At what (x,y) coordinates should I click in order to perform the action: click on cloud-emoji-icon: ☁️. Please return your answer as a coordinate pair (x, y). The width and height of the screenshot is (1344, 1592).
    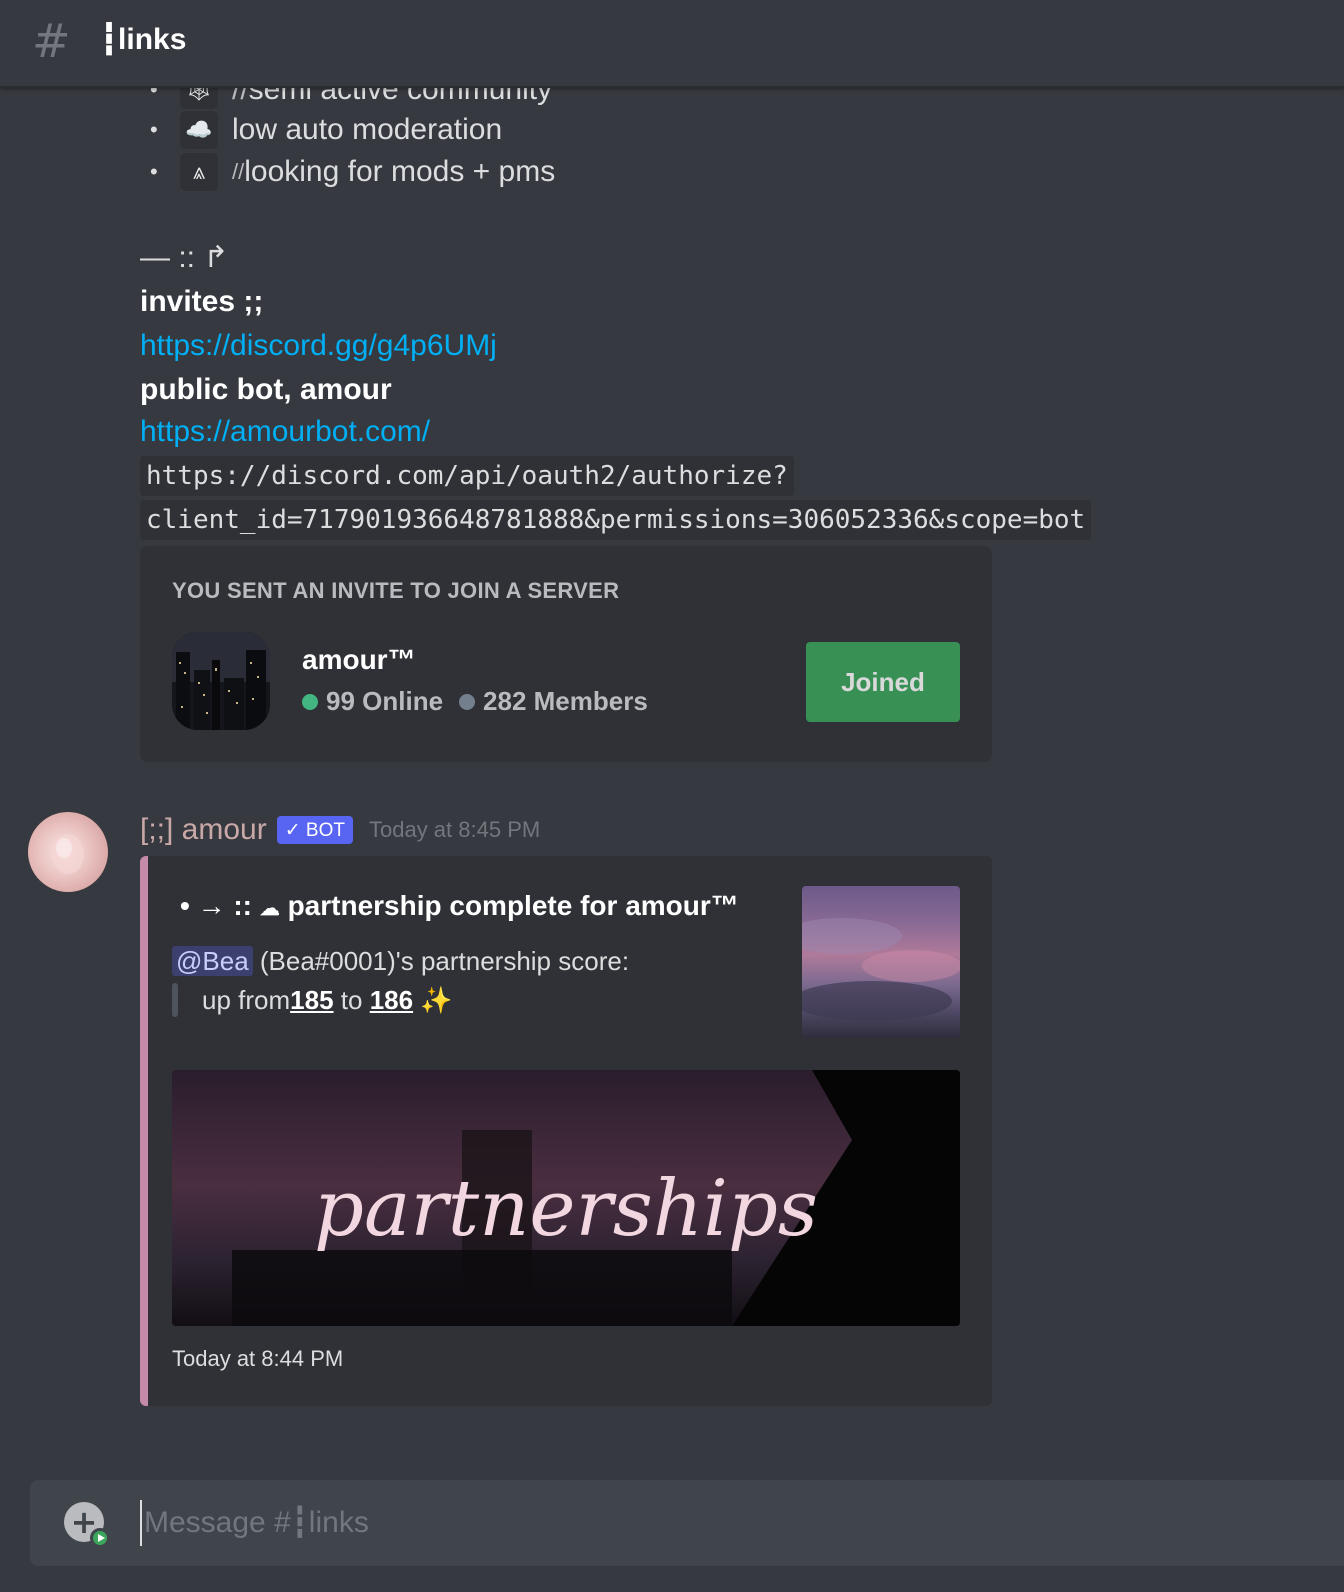
    Looking at the image, I should click on (199, 130).